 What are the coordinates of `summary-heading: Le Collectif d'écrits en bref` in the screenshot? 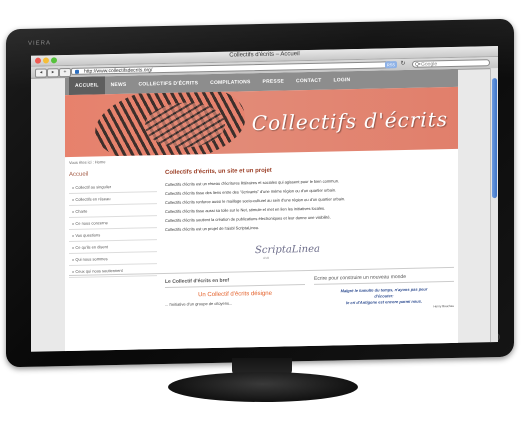 It's located at (235, 282).